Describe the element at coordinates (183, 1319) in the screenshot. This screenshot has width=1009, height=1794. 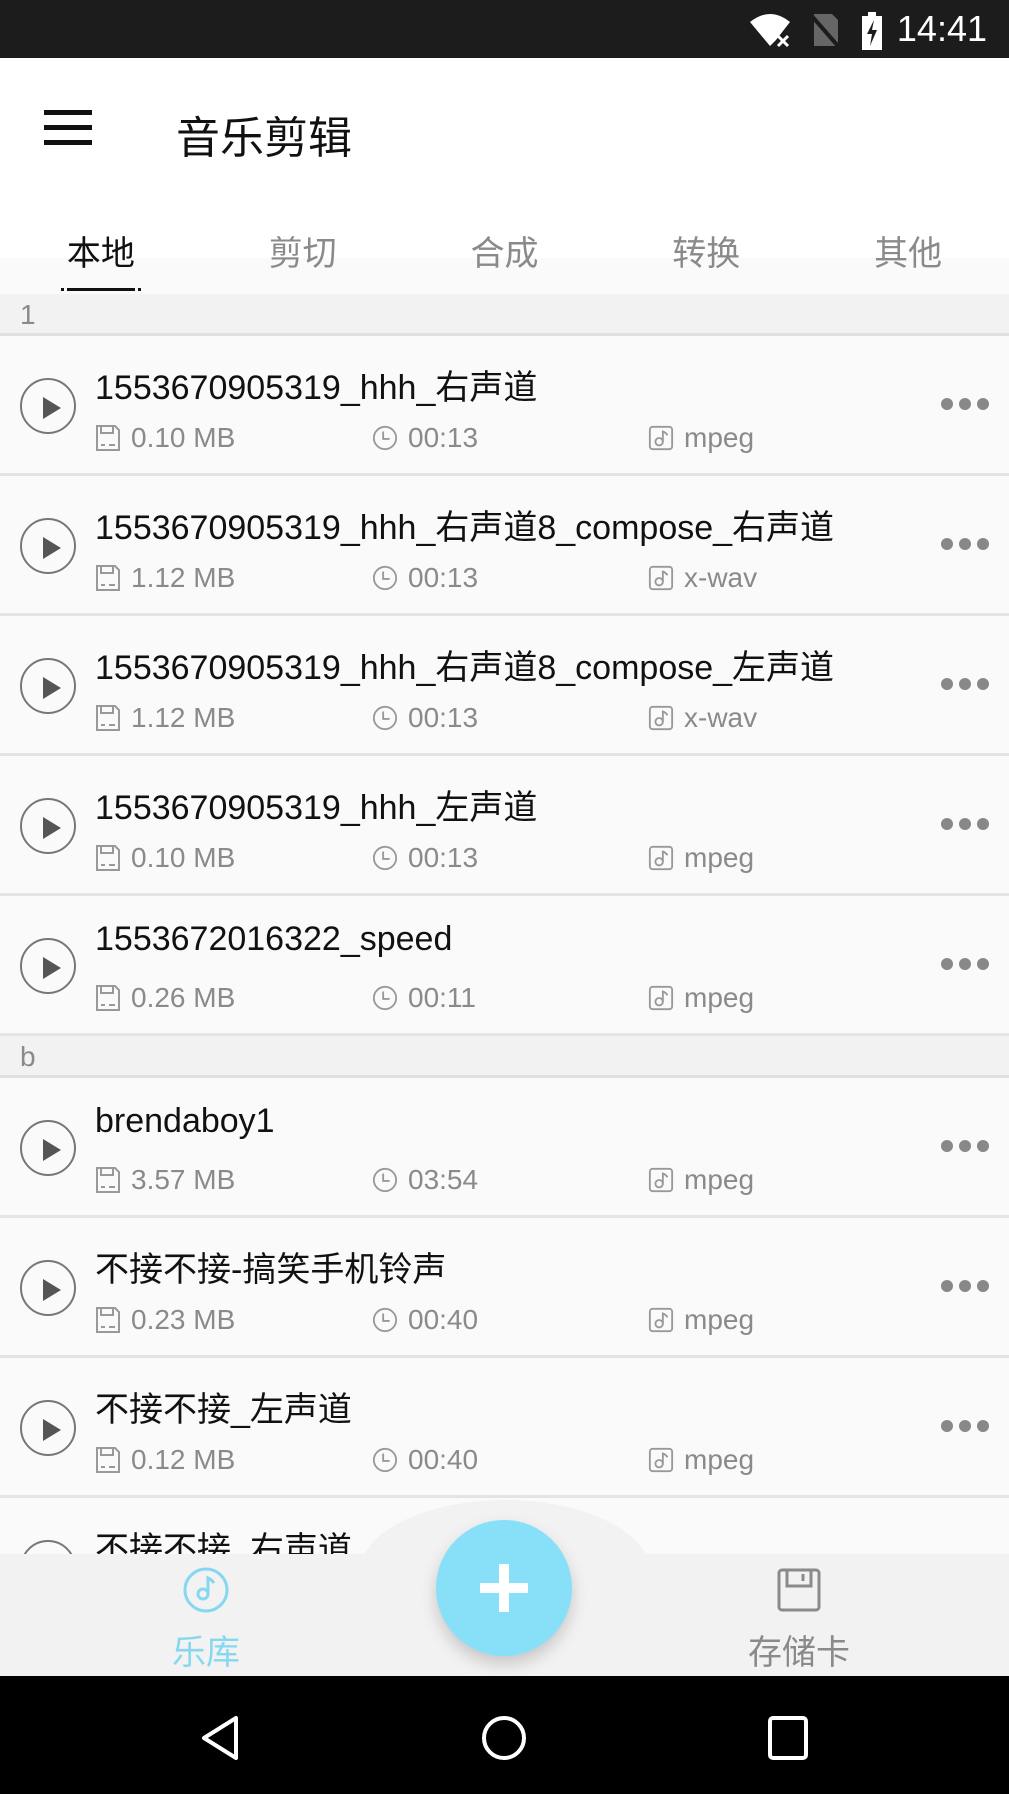
I see `file-size-value: 0.23 MB` at that location.